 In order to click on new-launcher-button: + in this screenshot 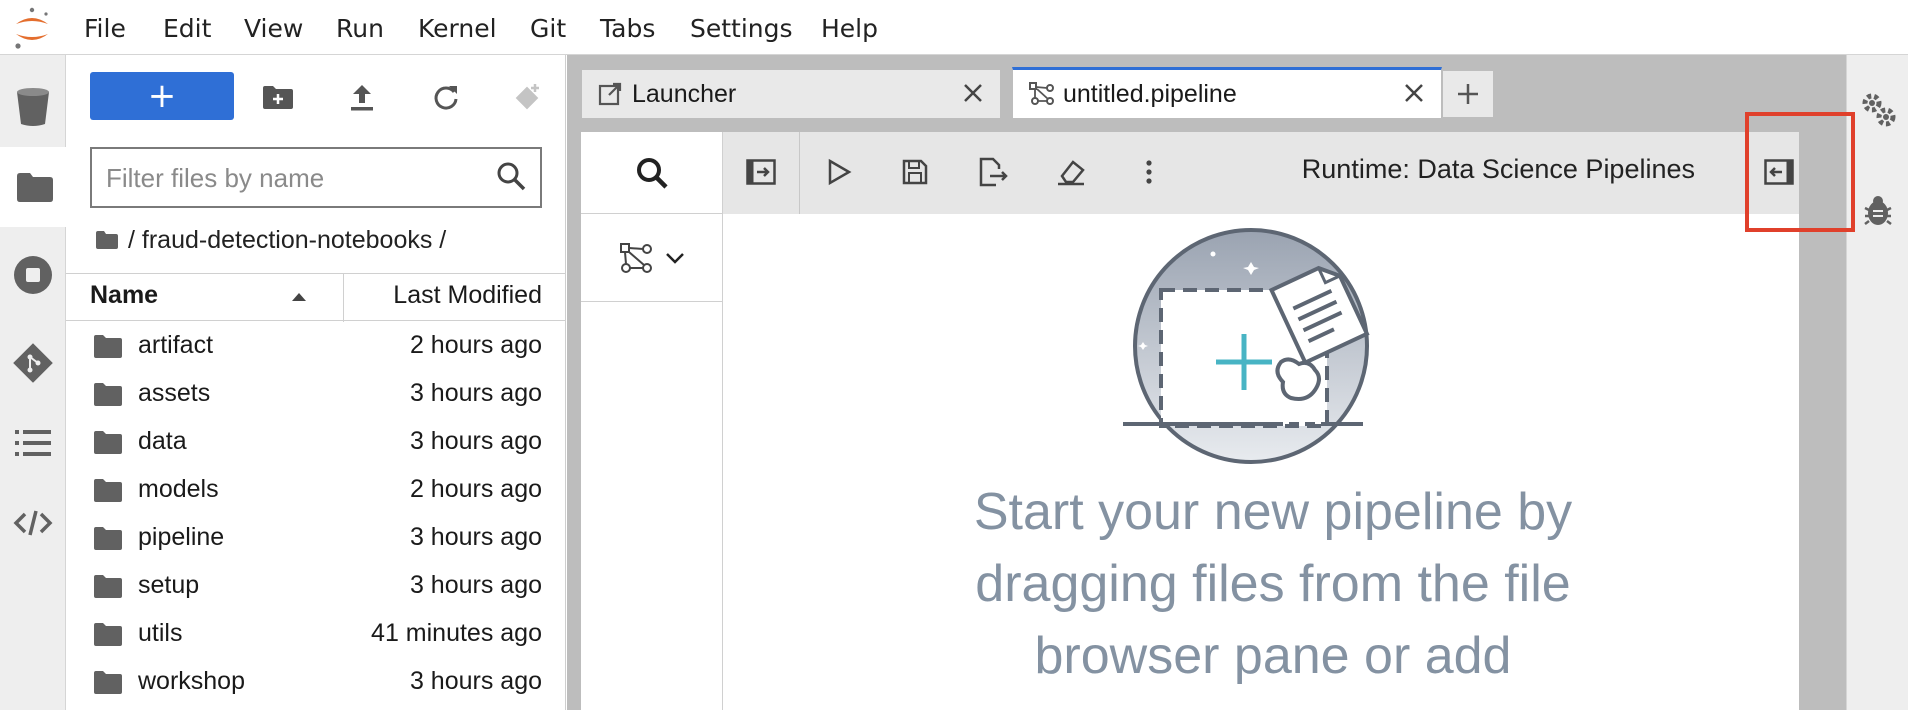, I will do `click(162, 96)`.